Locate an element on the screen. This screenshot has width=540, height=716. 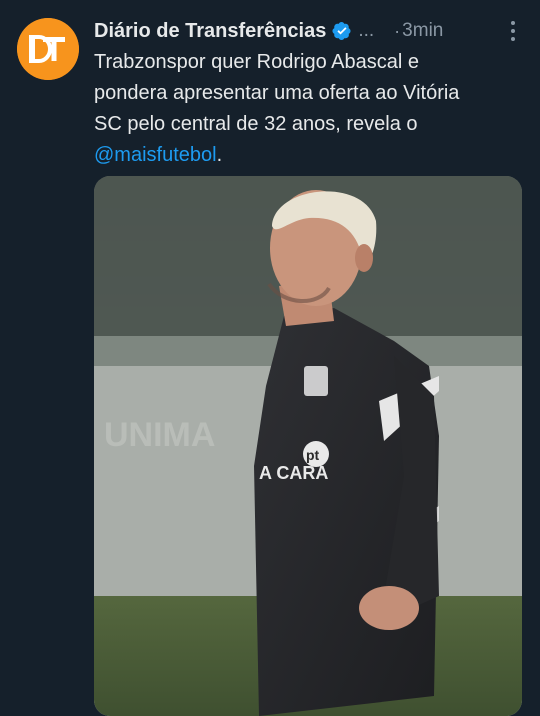
tweet-time: 3min is located at coordinates (422, 31).